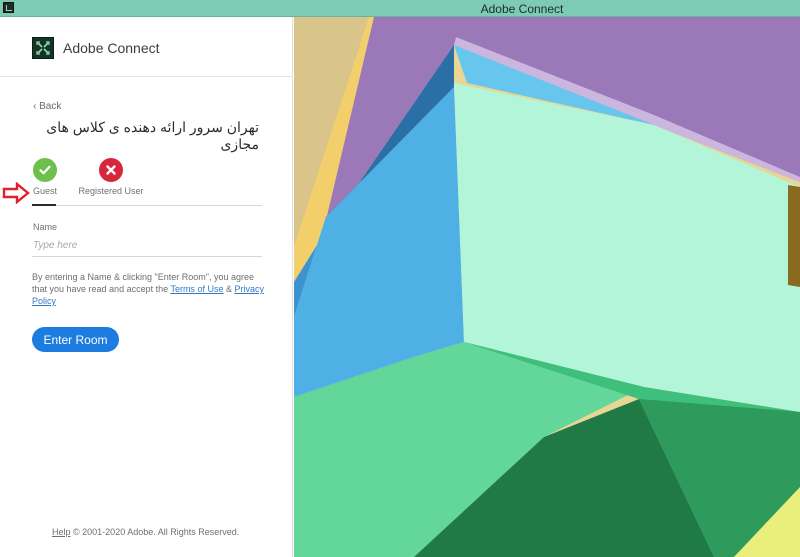 Image resolution: width=800 pixels, height=557 pixels. Describe the element at coordinates (16, 195) in the screenshot. I see `arrow-right-icon` at that location.